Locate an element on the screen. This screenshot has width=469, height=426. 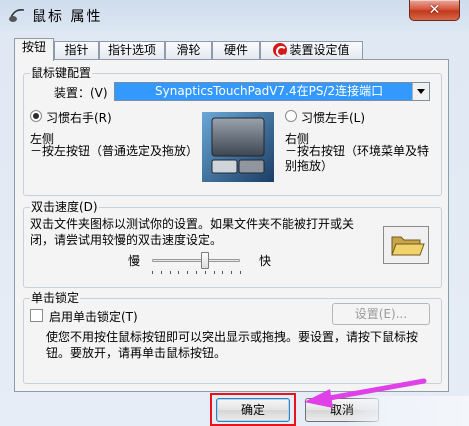
test-folder is located at coordinates (406, 245).